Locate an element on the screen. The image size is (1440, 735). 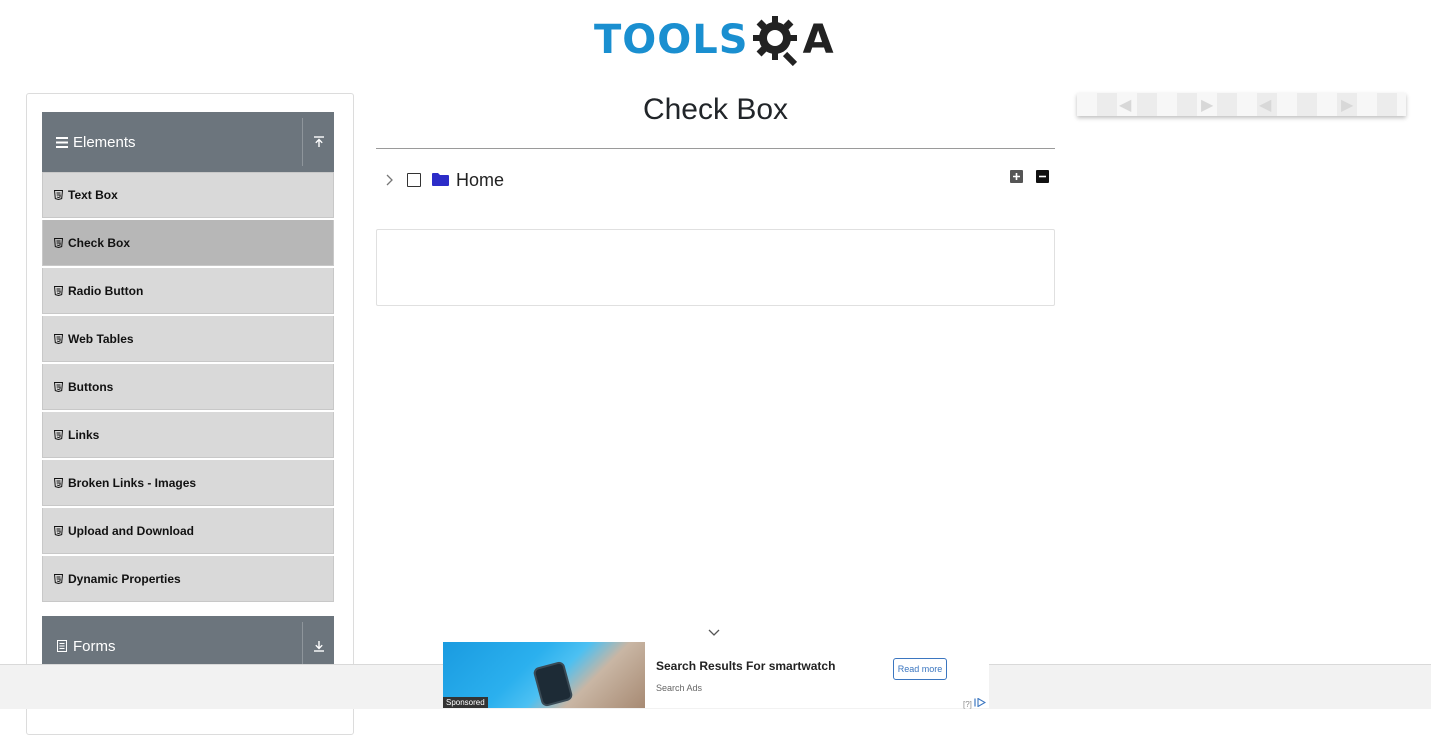
menu-item-buttons: Buttons is located at coordinates (188, 387).